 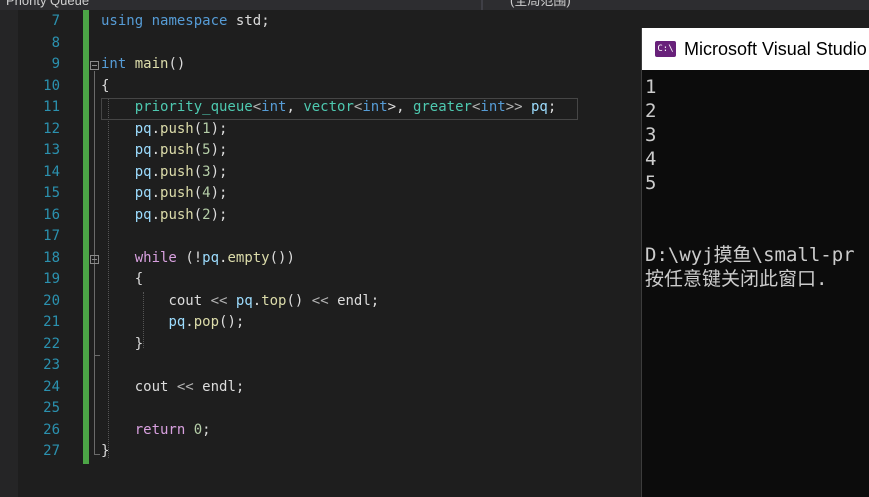 I want to click on token: using, so click(x=122, y=21).